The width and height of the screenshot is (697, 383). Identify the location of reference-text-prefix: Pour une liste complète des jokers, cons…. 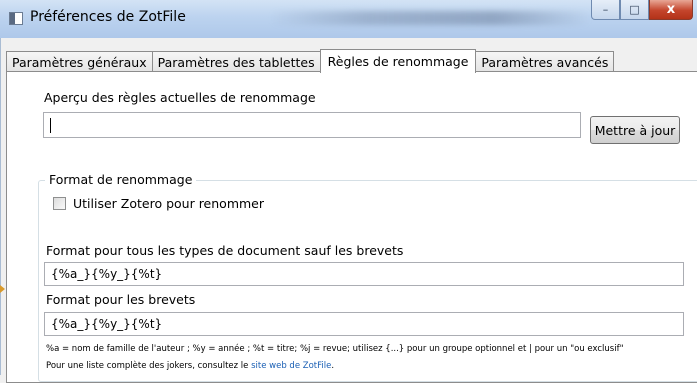
(149, 366).